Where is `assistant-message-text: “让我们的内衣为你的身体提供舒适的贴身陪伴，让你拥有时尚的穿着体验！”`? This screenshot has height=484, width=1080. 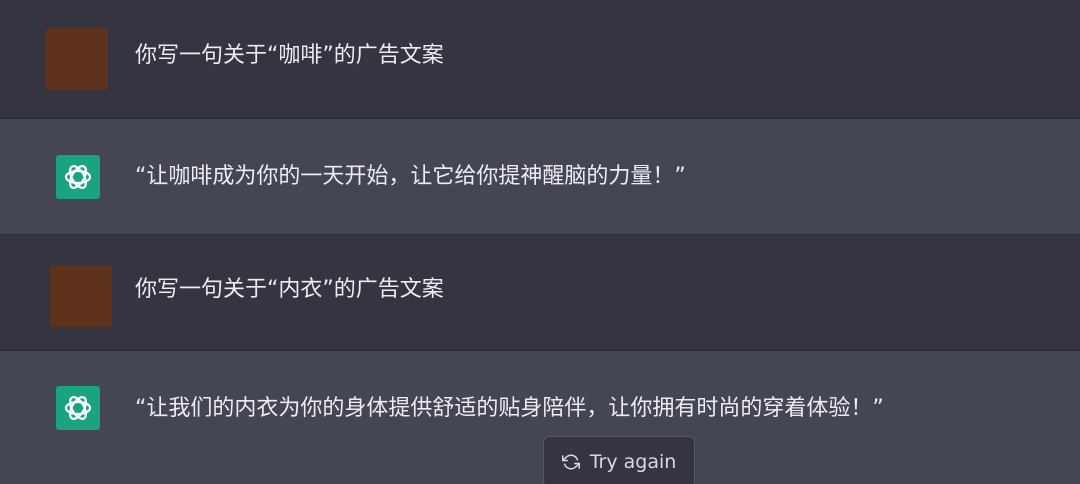
assistant-message-text: “让我们的内衣为你的身体提供舒适的贴身陪伴，让你拥有时尚的穿着体验！” is located at coordinates (509, 408).